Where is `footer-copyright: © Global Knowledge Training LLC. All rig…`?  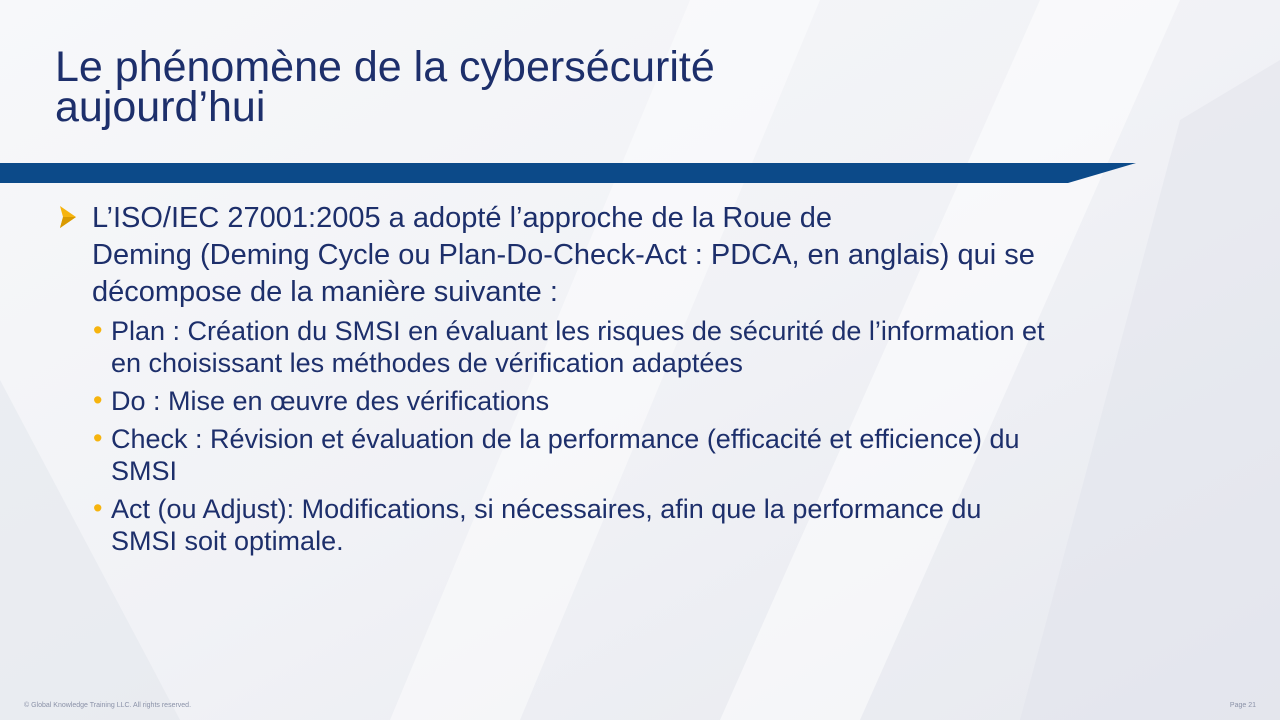
footer-copyright: © Global Knowledge Training LLC. All rig… is located at coordinates (108, 705).